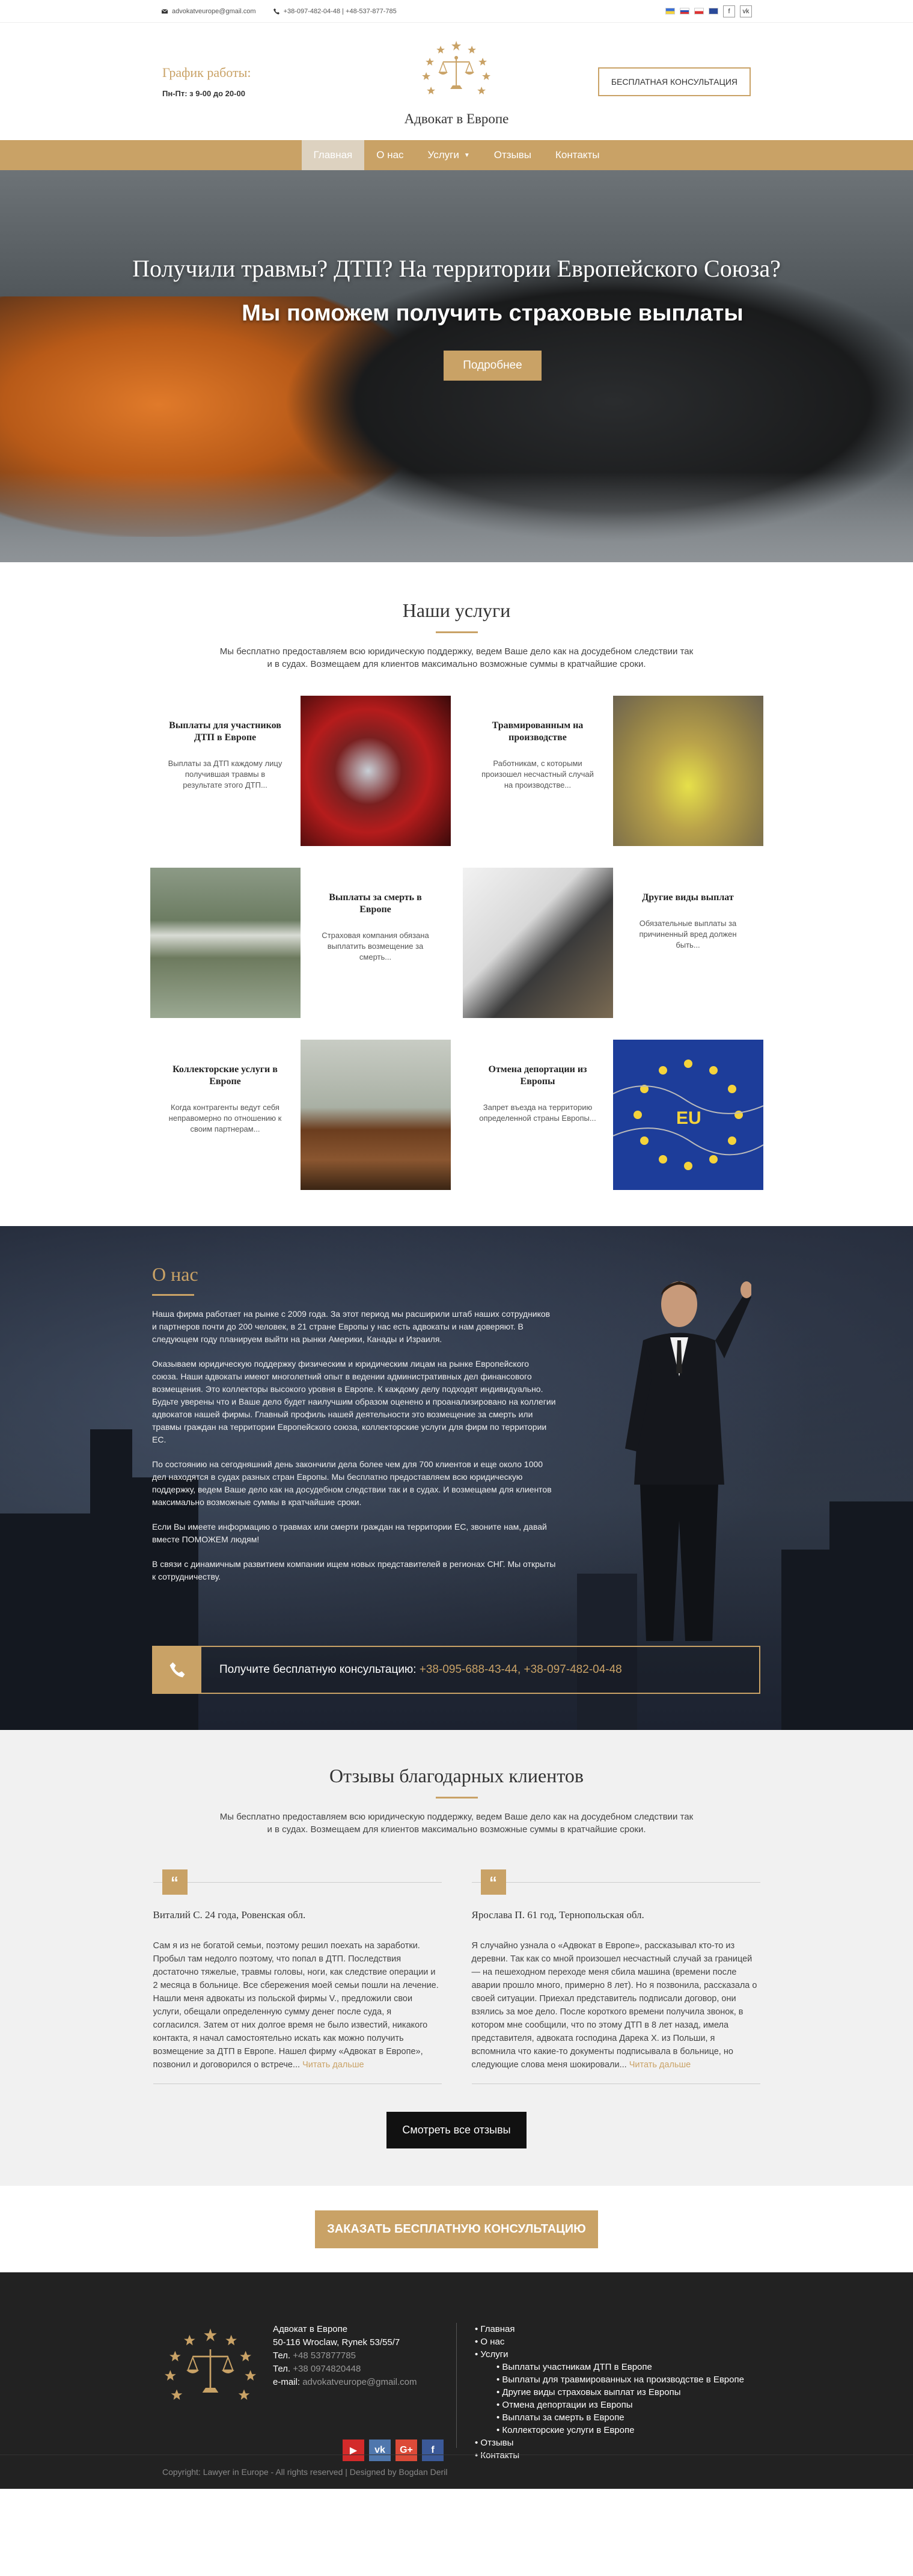 This screenshot has width=913, height=2576. I want to click on menu-label: Выплаты за смерть в Европе, so click(563, 2417).